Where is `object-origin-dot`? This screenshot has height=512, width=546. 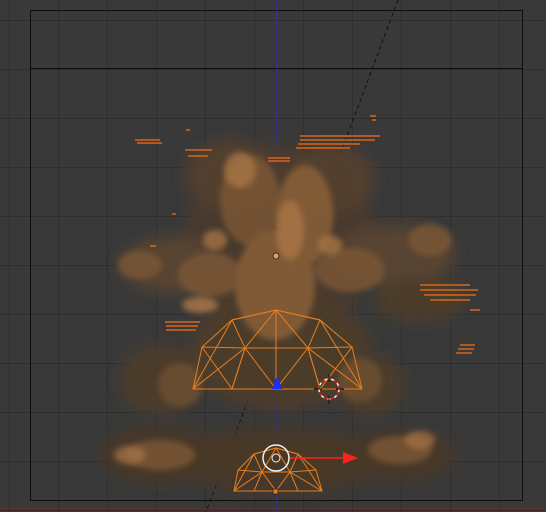 object-origin-dot is located at coordinates (276, 256).